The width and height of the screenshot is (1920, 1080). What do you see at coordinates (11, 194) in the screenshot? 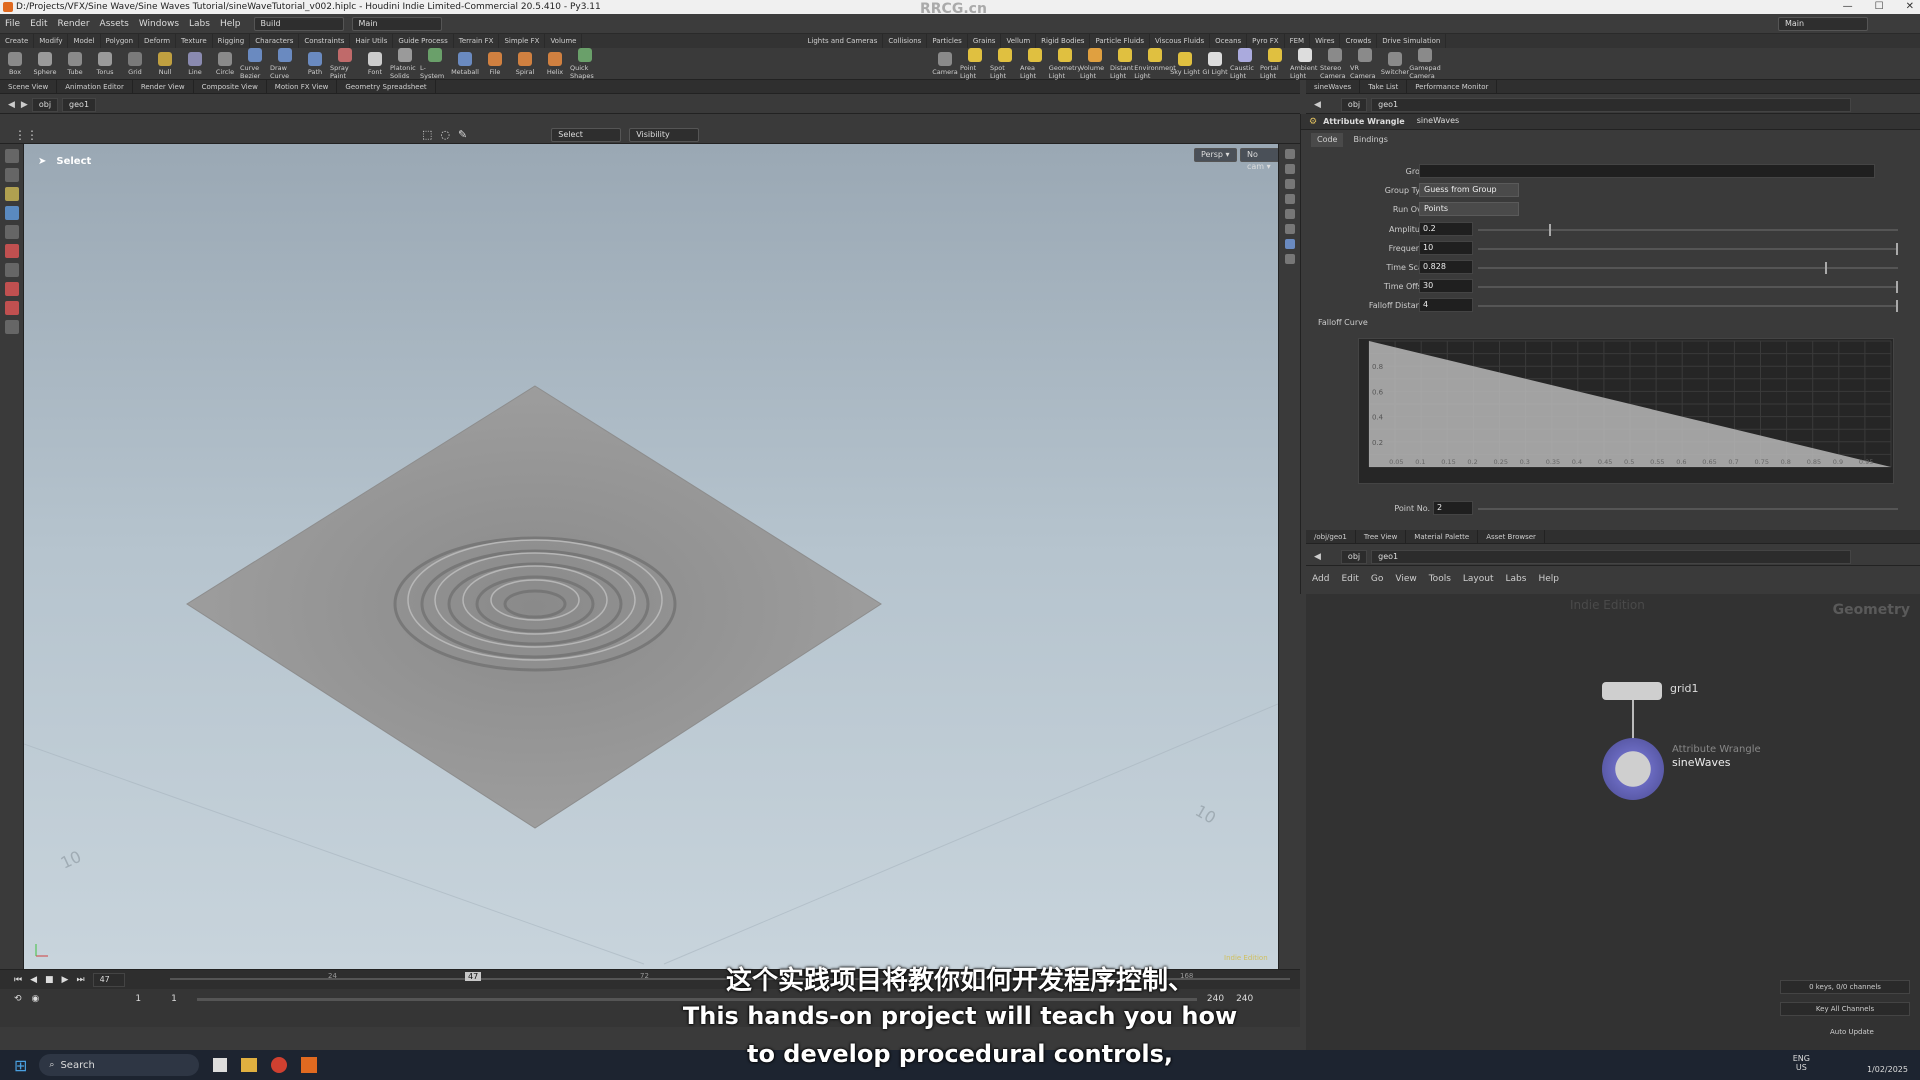
I see `rotate-icon` at bounding box center [11, 194].